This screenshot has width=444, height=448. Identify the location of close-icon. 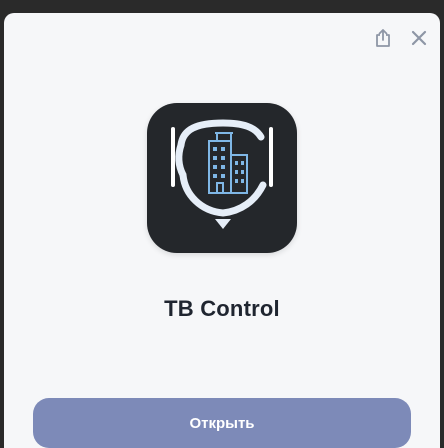
(419, 40).